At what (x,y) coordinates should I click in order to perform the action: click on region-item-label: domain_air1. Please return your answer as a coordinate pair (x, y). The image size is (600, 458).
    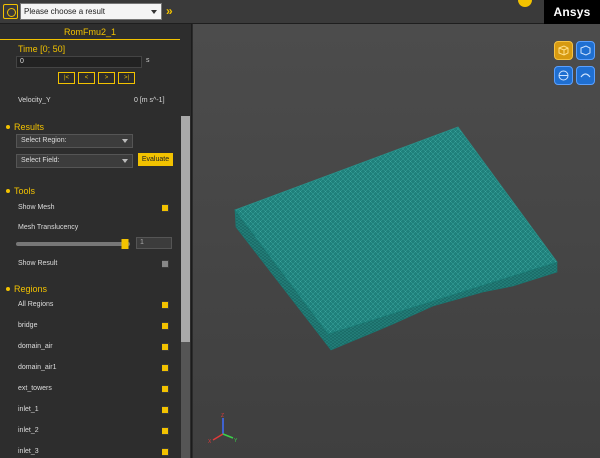
    Looking at the image, I should click on (37, 367).